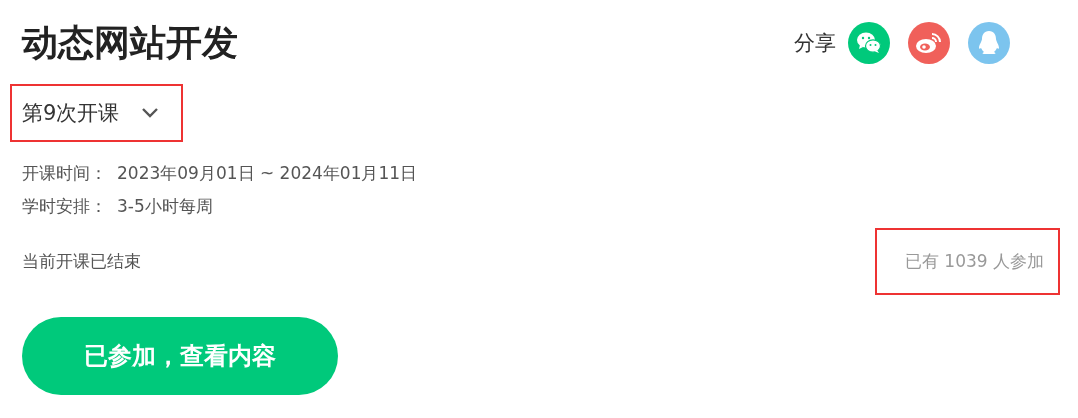 Image resolution: width=1078 pixels, height=418 pixels. What do you see at coordinates (150, 113) in the screenshot?
I see `chevron-down-icon` at bounding box center [150, 113].